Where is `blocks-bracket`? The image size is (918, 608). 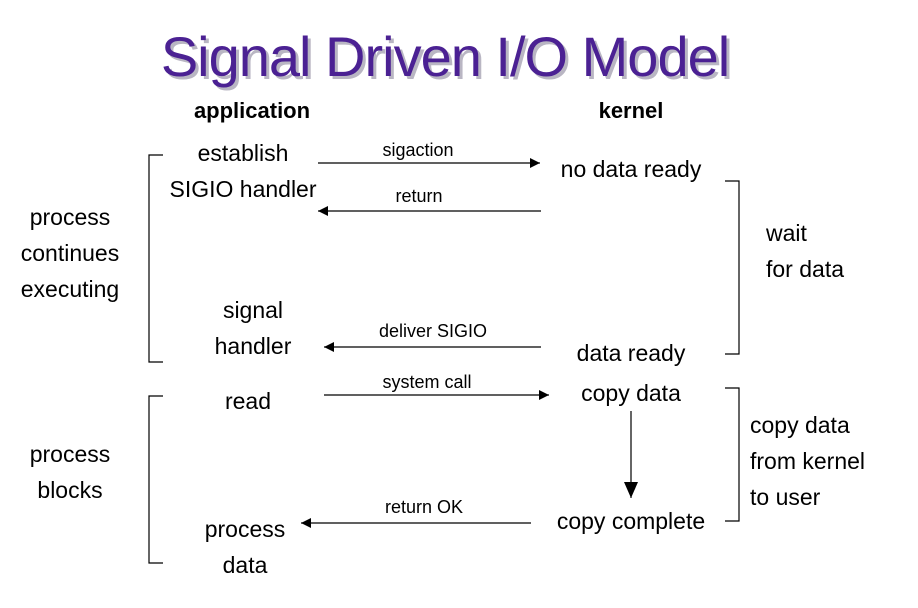
blocks-bracket is located at coordinates (155, 479).